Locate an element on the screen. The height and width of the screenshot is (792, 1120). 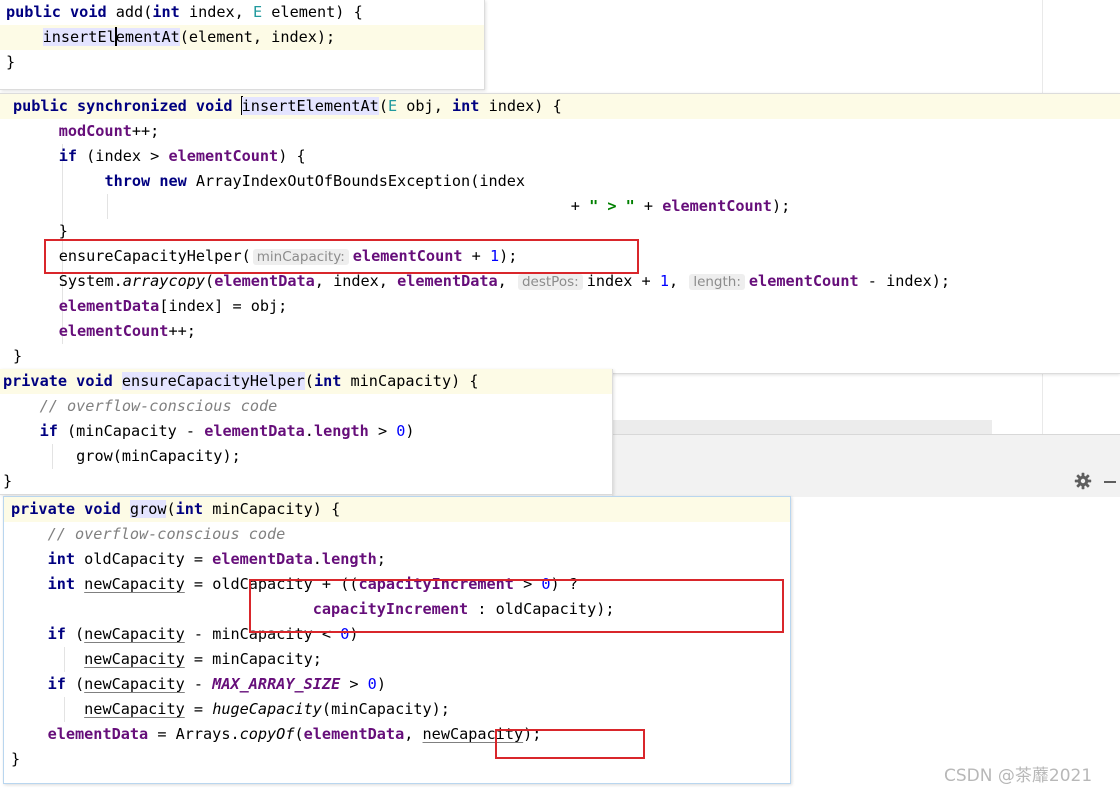
watermark: CSDN @茶蘼2021 is located at coordinates (1018, 776).